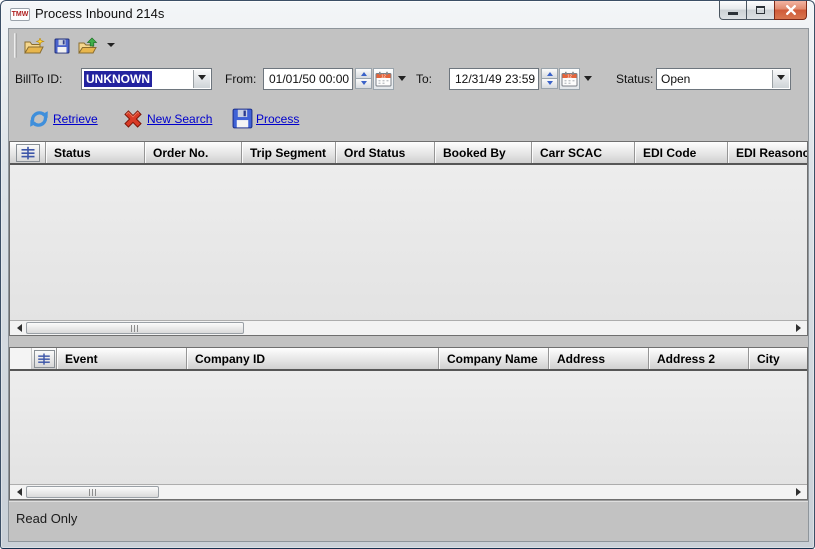 This screenshot has height=549, width=815. What do you see at coordinates (75, 119) in the screenshot?
I see `retrieve-label: Retrieve` at bounding box center [75, 119].